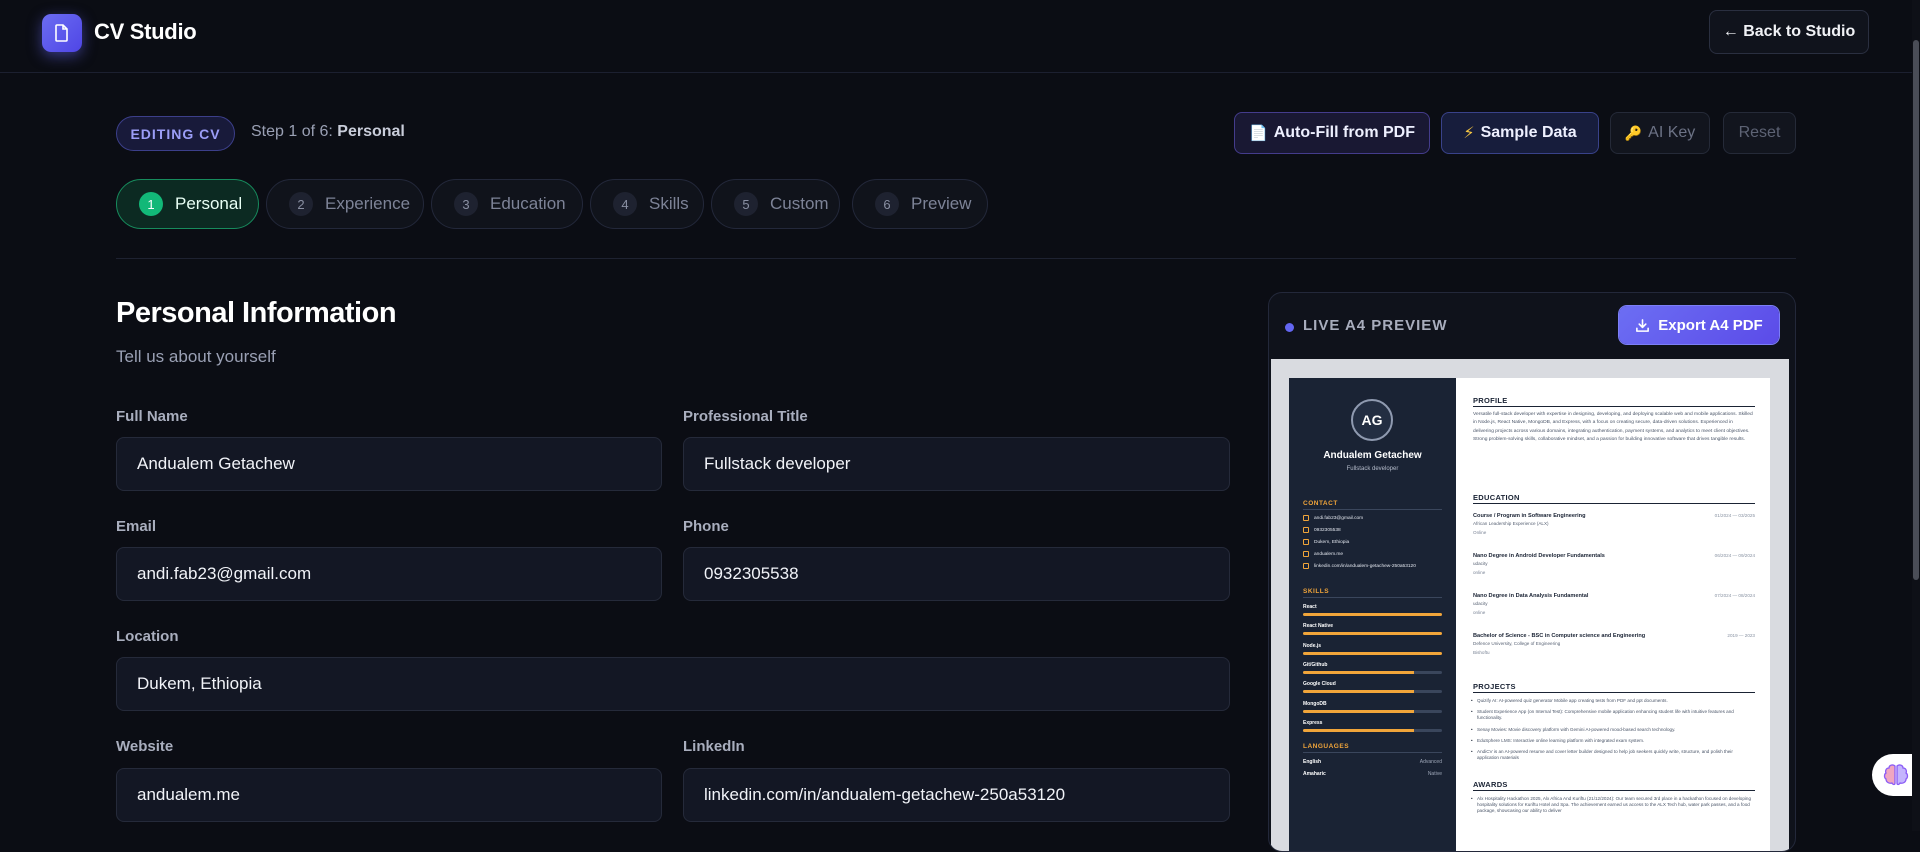  What do you see at coordinates (147, 636) in the screenshot?
I see `location-label: Location` at bounding box center [147, 636].